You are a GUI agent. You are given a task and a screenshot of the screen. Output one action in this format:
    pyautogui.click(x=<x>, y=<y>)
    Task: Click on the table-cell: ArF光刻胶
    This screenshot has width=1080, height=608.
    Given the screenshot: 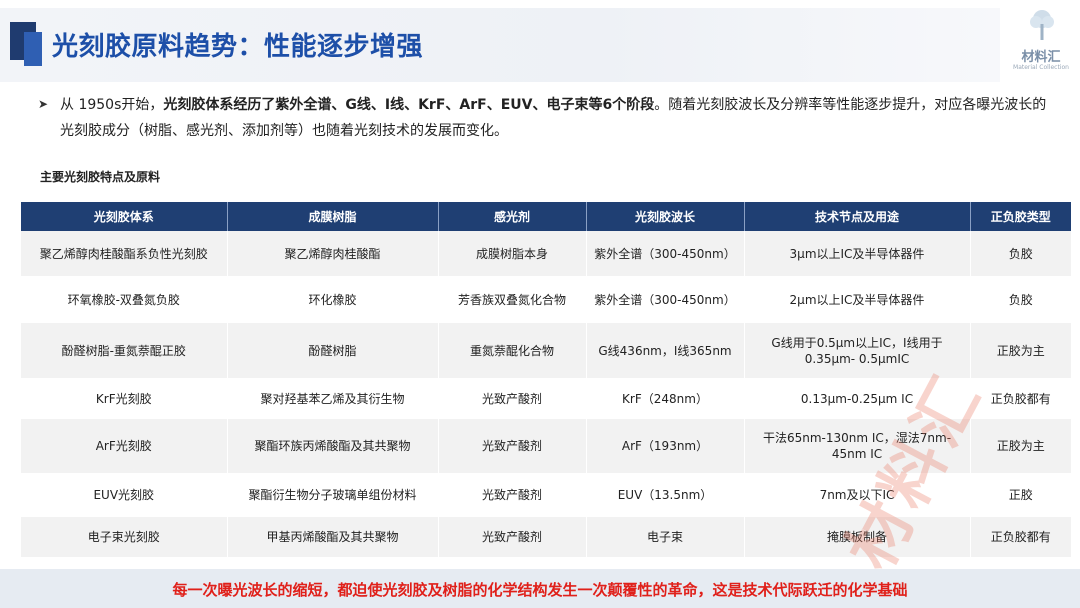 What is the action you would take?
    pyautogui.click(x=124, y=446)
    